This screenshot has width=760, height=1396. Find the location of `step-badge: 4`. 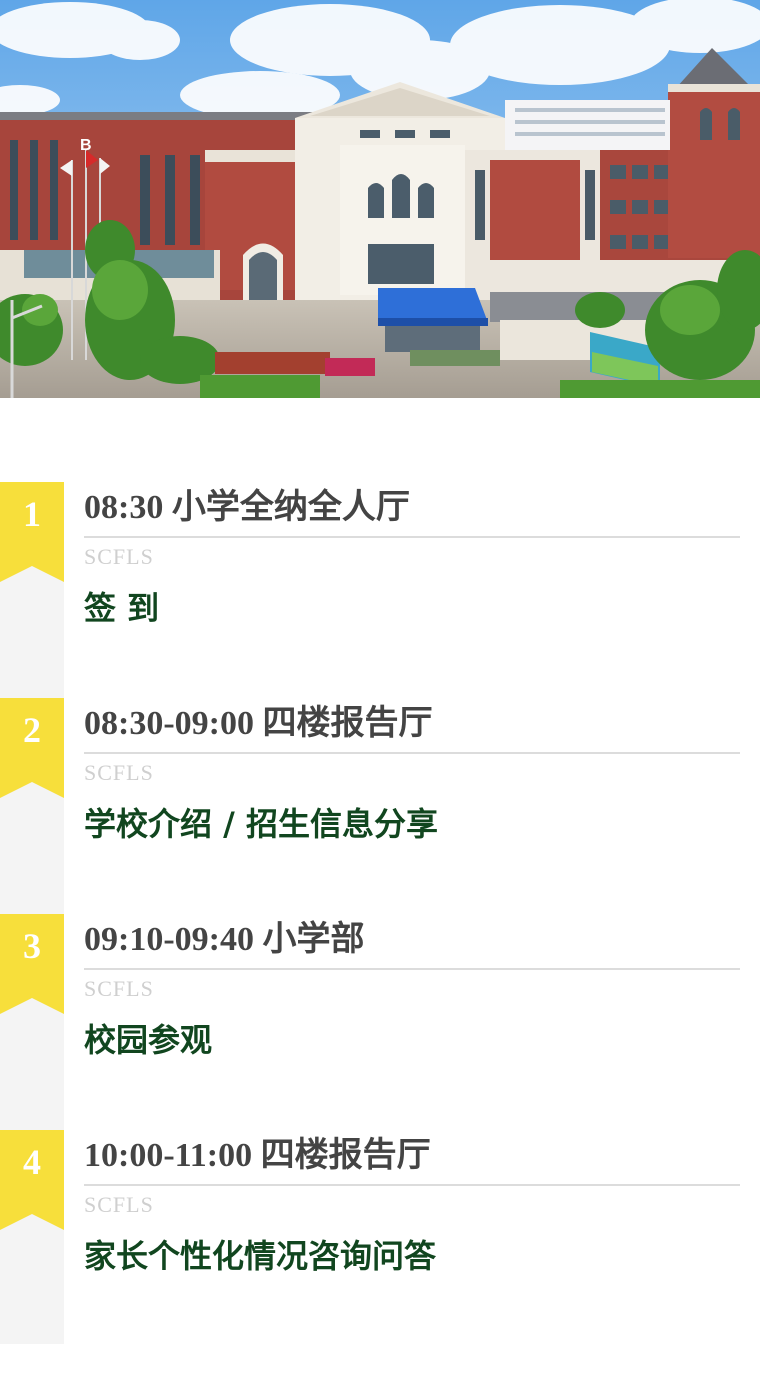

step-badge: 4 is located at coordinates (32, 1180).